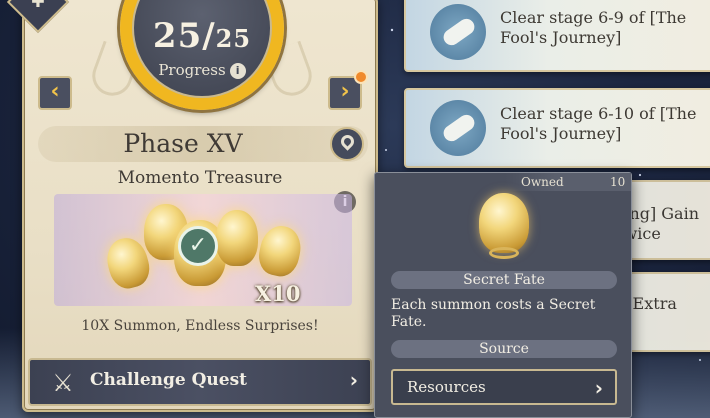 This screenshot has height=418, width=710. Describe the element at coordinates (200, 178) in the screenshot. I see `treasure-name: Momento Treasure` at that location.